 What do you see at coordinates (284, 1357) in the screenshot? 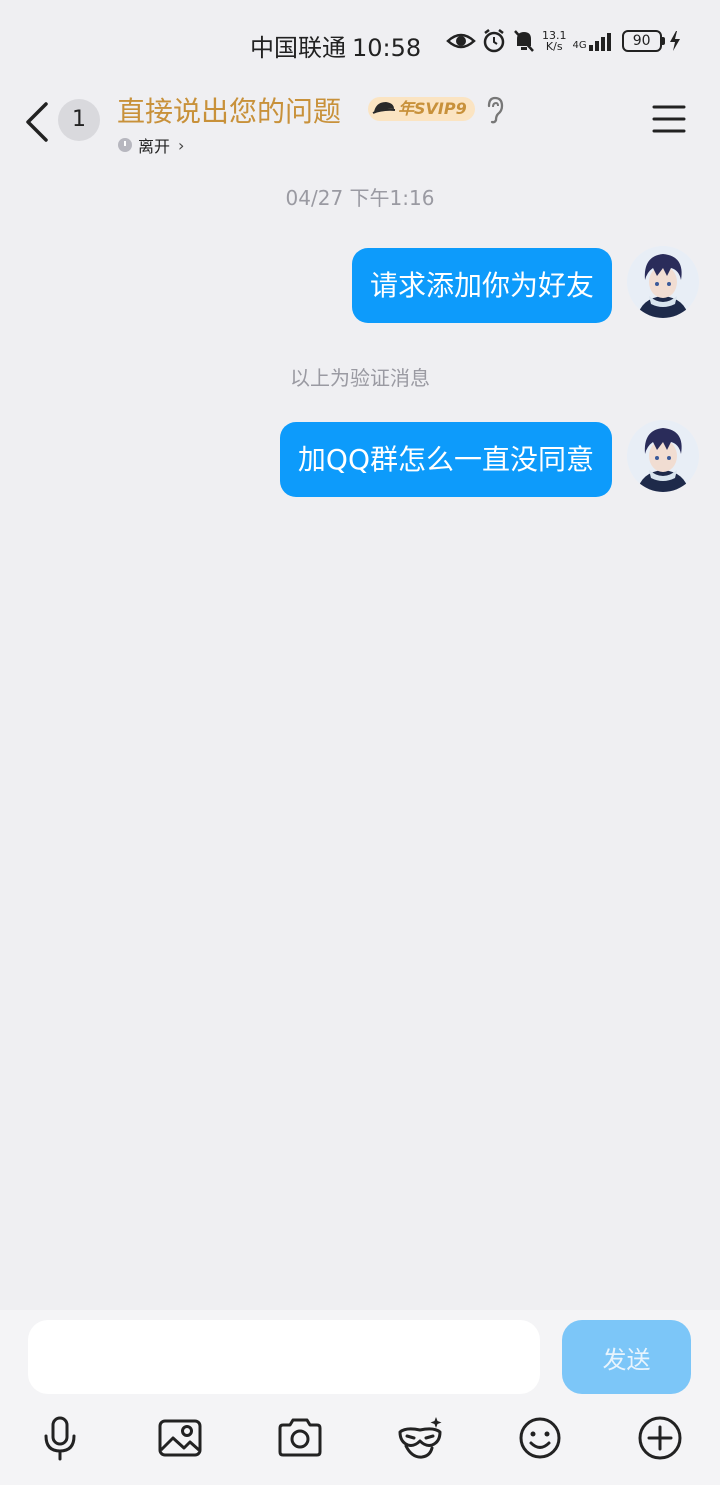
I see `message-input` at bounding box center [284, 1357].